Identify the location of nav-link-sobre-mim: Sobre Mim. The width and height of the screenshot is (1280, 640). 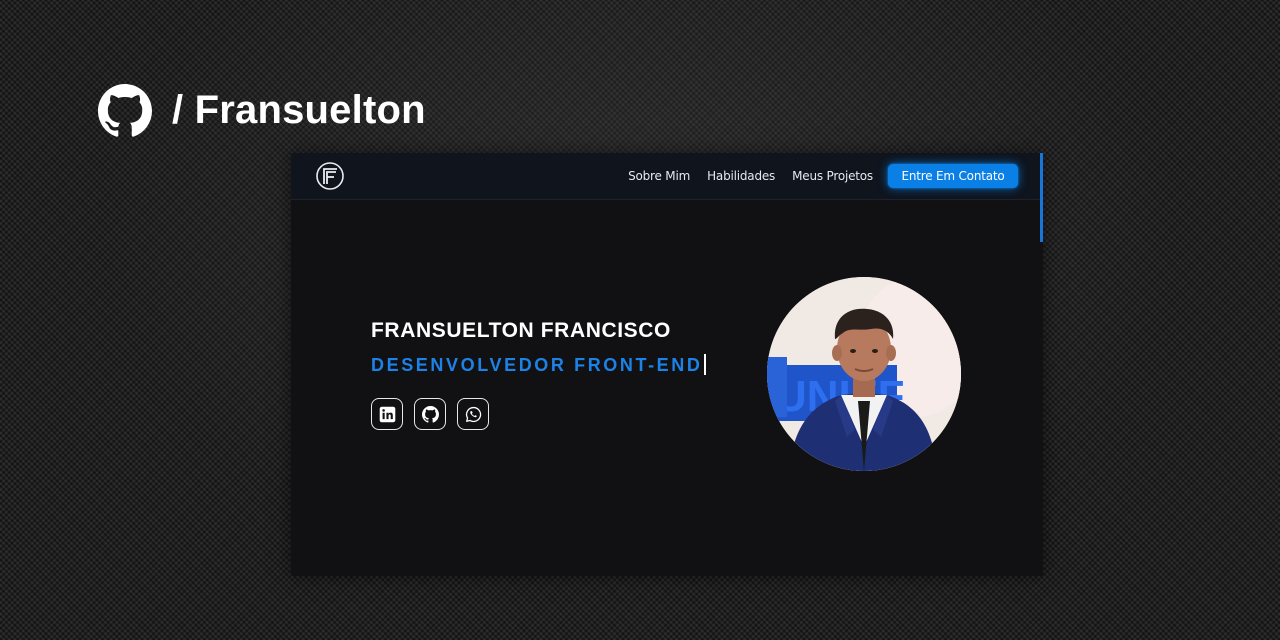
(659, 176).